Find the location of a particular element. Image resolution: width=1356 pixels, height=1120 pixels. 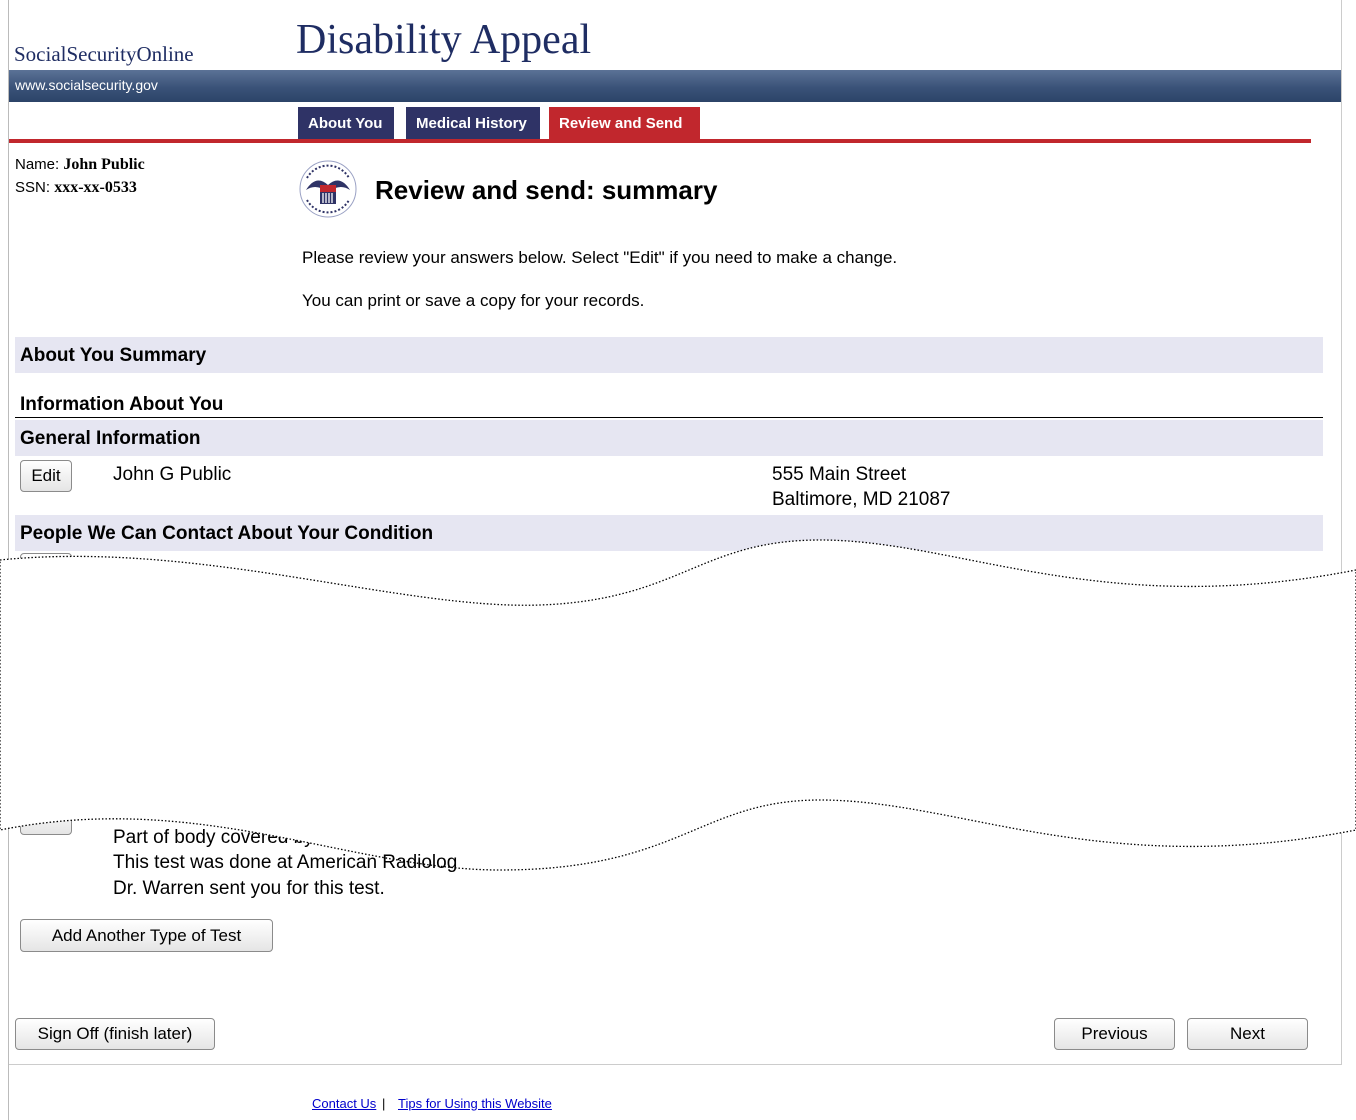

tab-medical-history: Medical History is located at coordinates (473, 123).